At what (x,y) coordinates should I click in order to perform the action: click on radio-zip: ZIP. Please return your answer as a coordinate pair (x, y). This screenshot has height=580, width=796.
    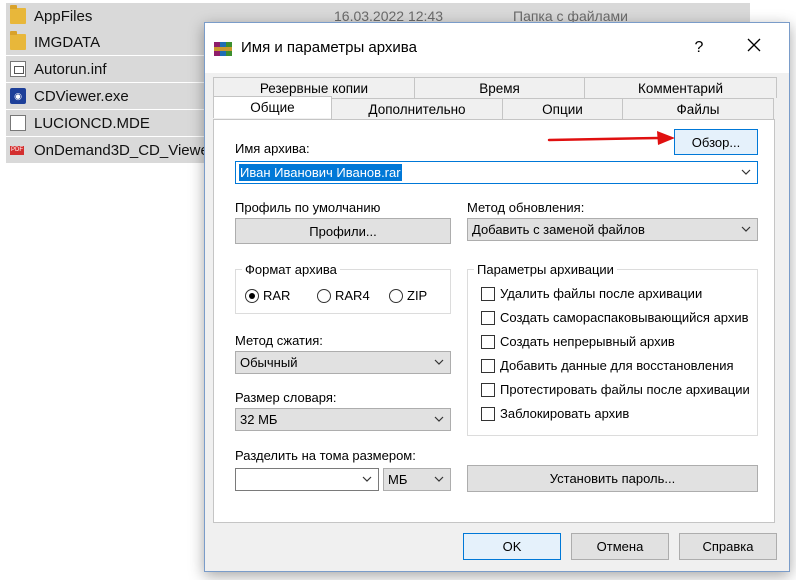
    Looking at the image, I should click on (408, 295).